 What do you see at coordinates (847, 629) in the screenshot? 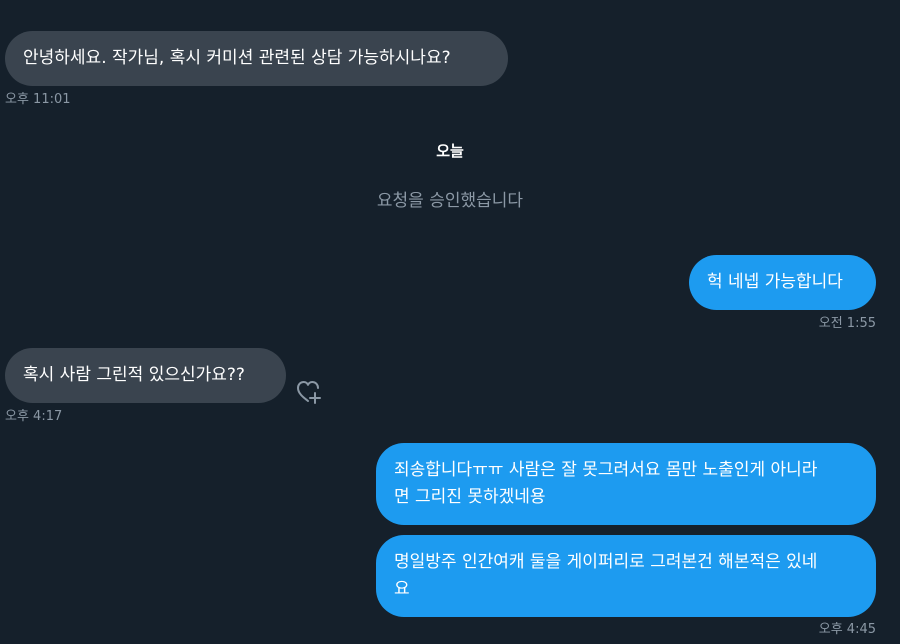
I see `message-timestamp: 오후 4:45` at bounding box center [847, 629].